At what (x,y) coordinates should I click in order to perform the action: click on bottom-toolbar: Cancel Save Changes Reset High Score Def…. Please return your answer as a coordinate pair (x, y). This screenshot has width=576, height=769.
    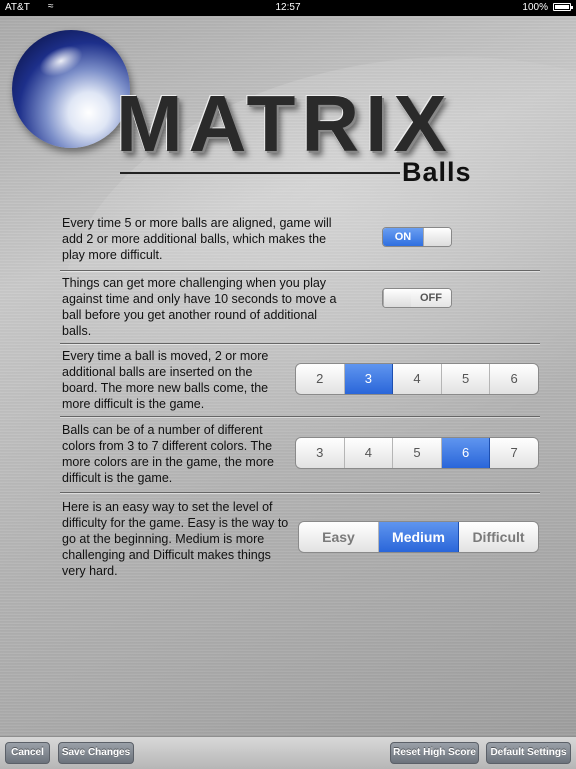
    Looking at the image, I should click on (288, 752).